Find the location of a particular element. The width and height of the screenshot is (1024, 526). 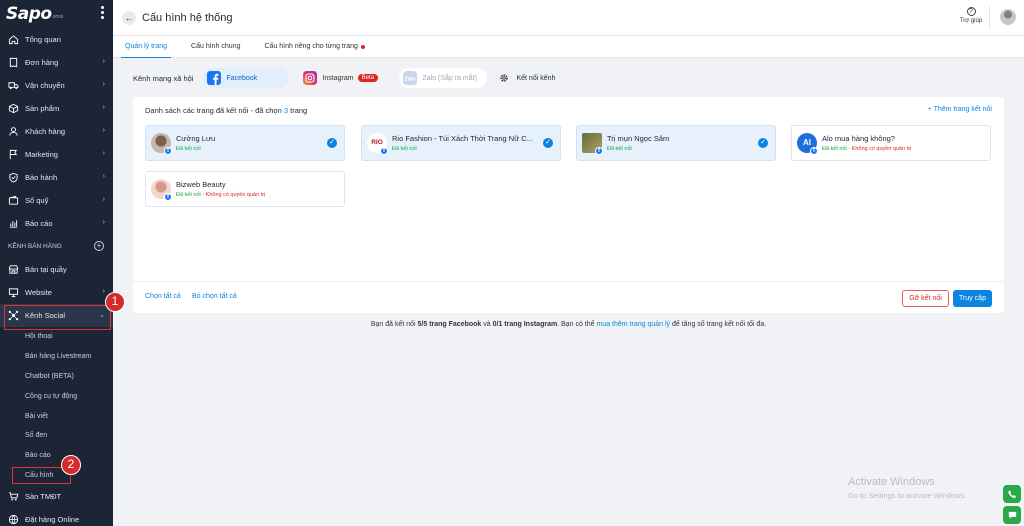

select-all-link: Chọn tất cả is located at coordinates (163, 296).